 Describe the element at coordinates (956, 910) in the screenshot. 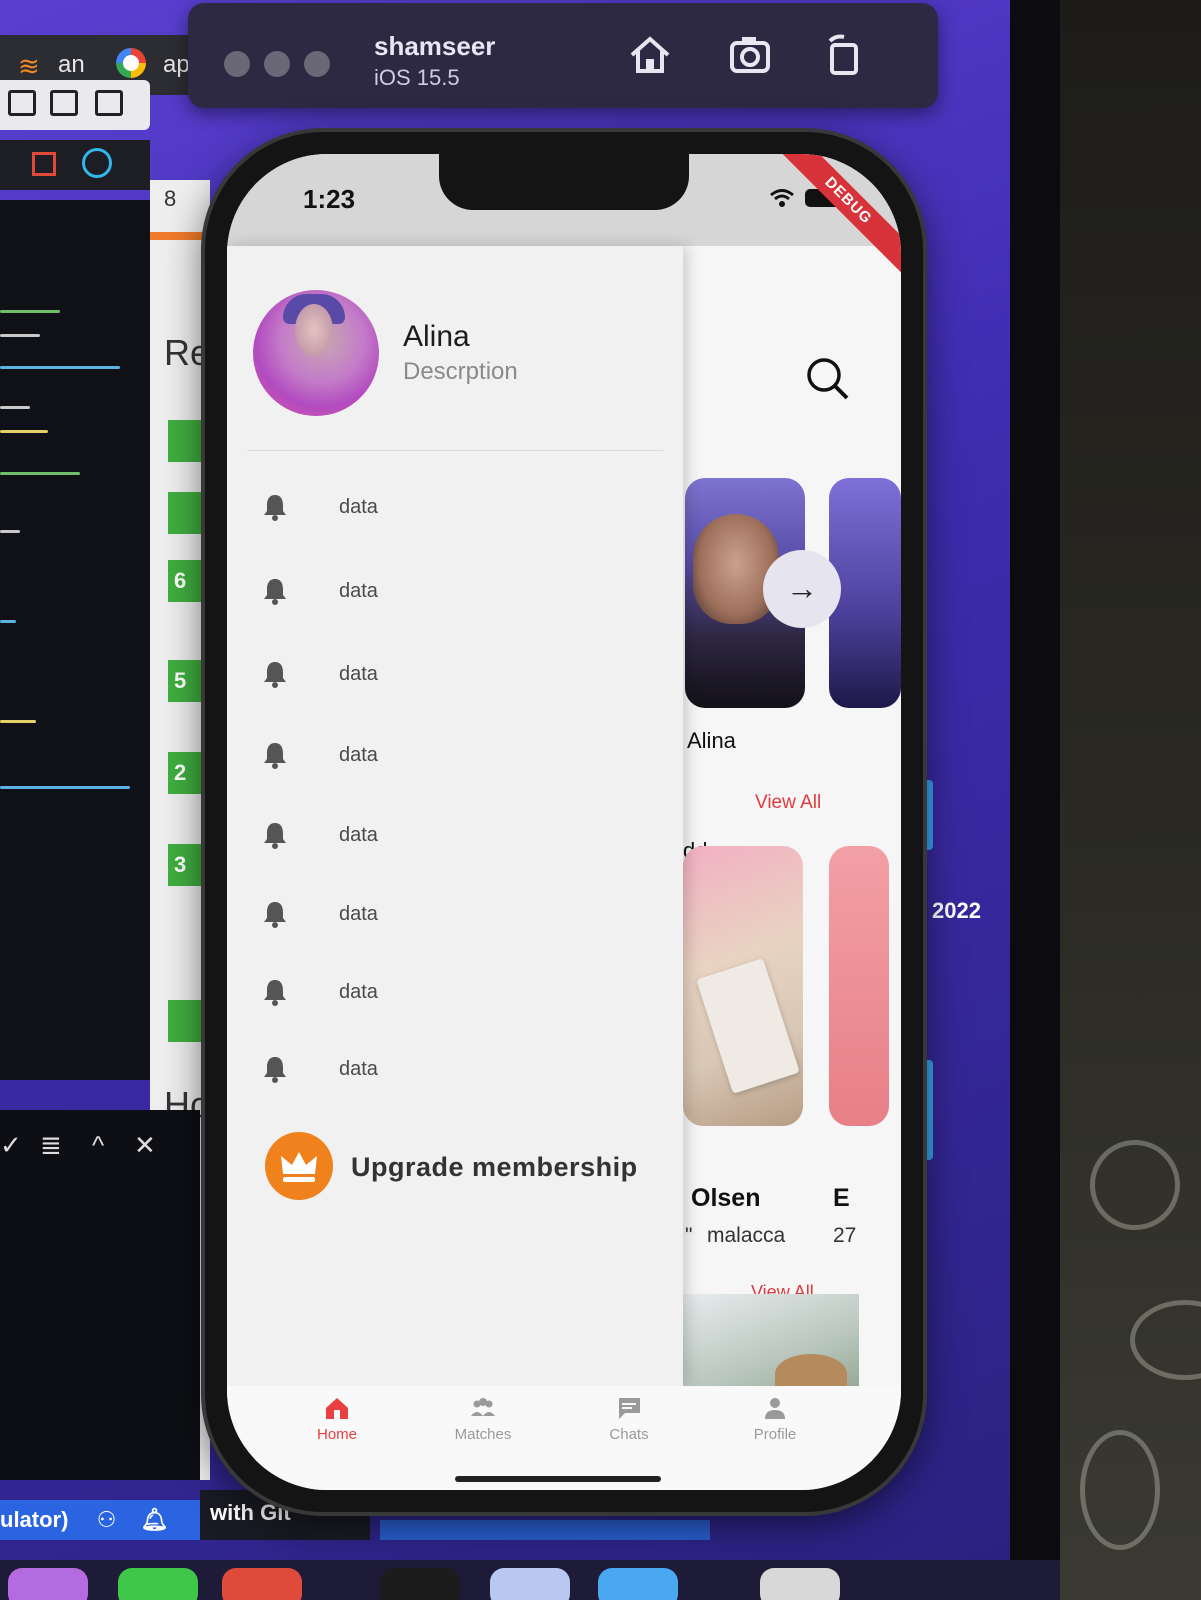

I see `year-label: 2022` at that location.